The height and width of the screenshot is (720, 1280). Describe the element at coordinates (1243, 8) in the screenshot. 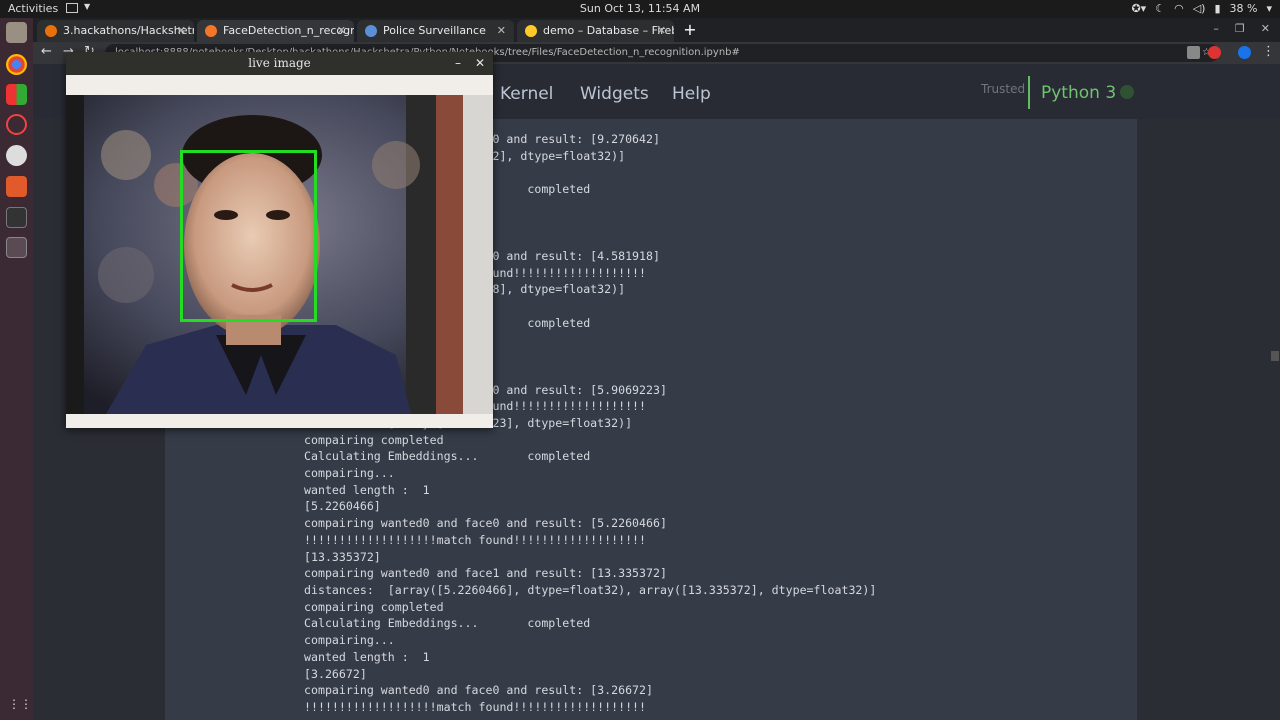

I see `battery-label: 38 %` at that location.